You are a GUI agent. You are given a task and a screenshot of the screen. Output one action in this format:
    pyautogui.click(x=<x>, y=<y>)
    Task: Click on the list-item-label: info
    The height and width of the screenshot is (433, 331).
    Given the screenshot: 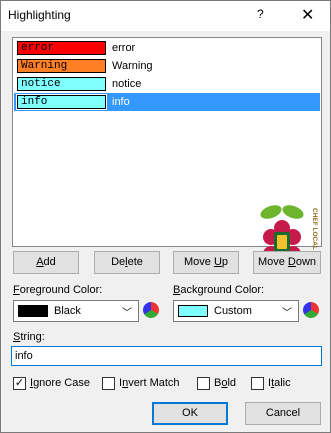 What is the action you would take?
    pyautogui.click(x=121, y=102)
    